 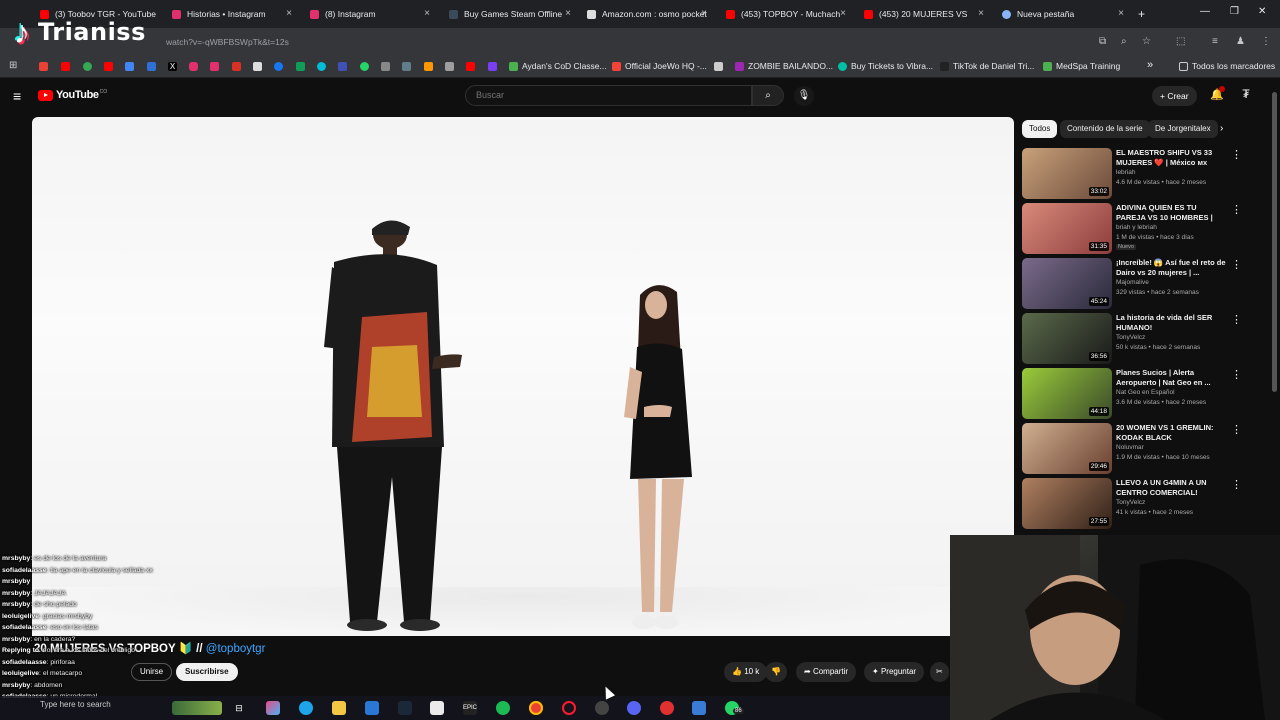 What do you see at coordinates (1262, 11) in the screenshot?
I see `close-window-icon: ✕` at bounding box center [1262, 11].